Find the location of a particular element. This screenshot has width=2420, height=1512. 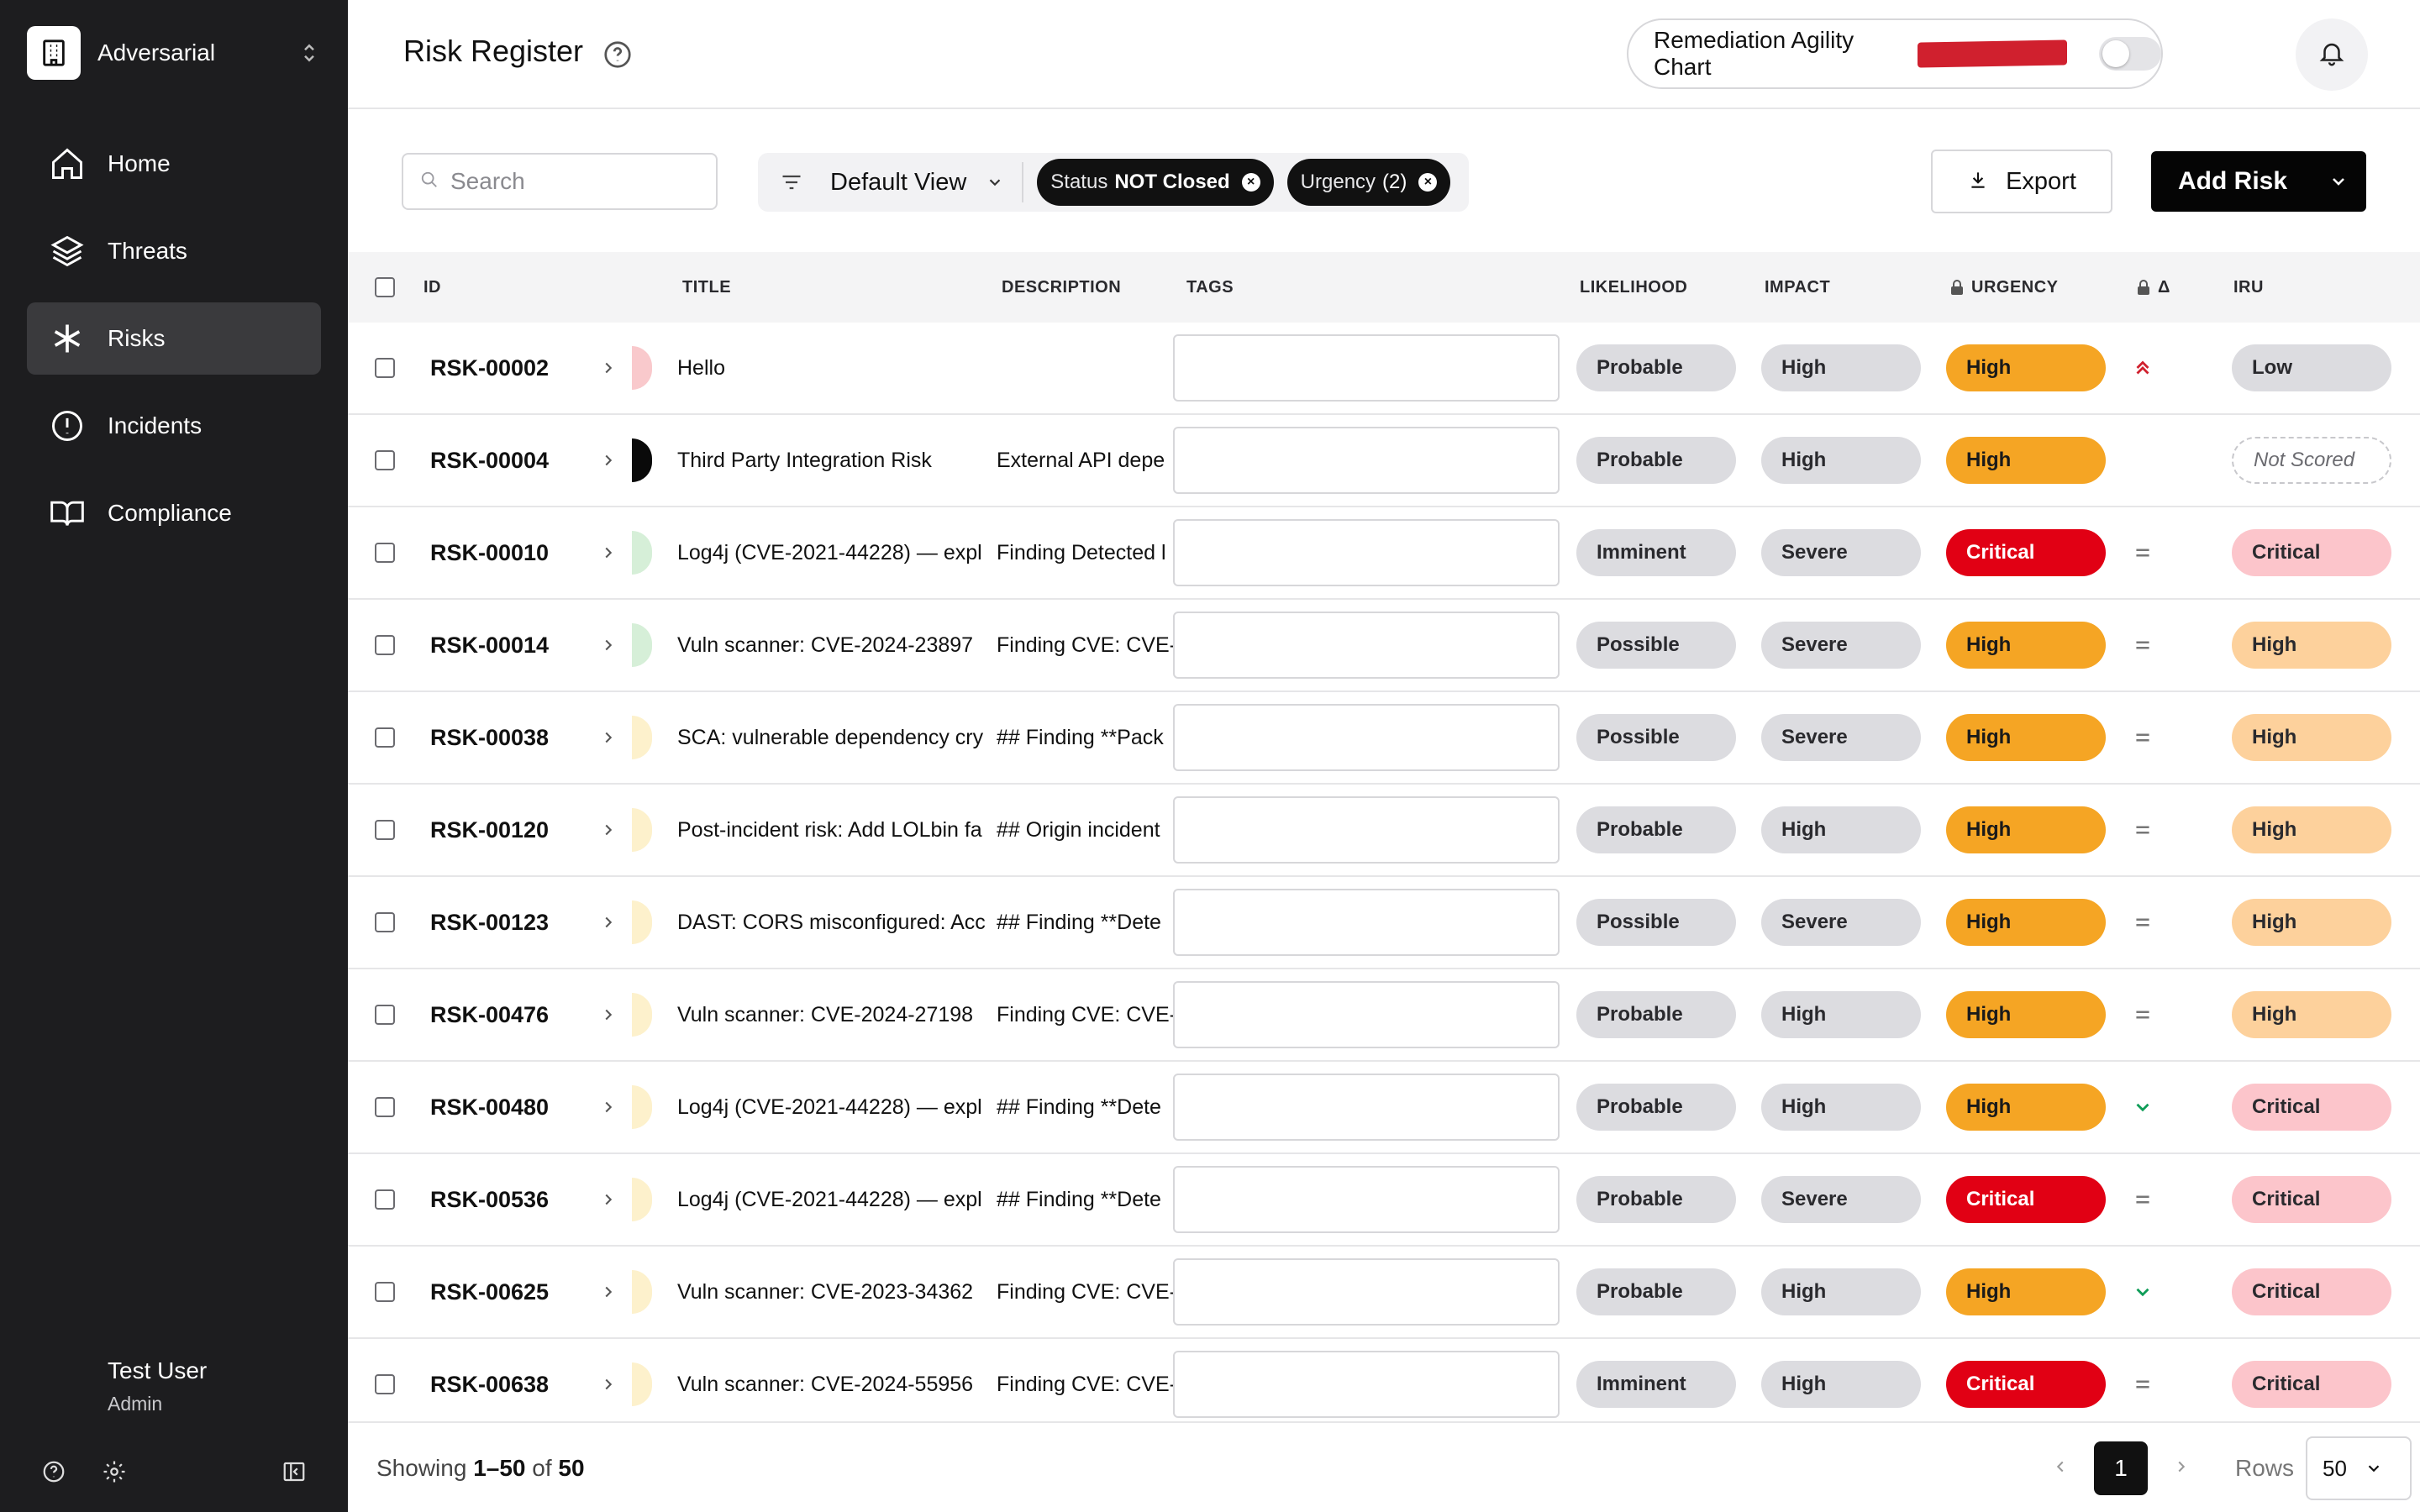

search-input is located at coordinates (576, 181).